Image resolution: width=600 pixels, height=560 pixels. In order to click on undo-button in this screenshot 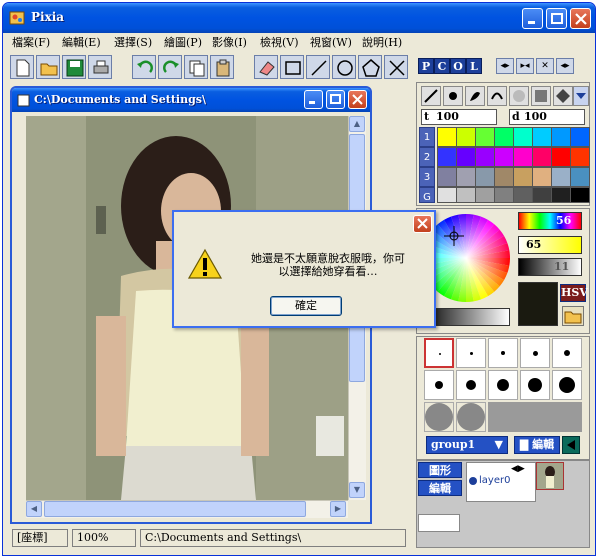, I will do `click(144, 67)`.